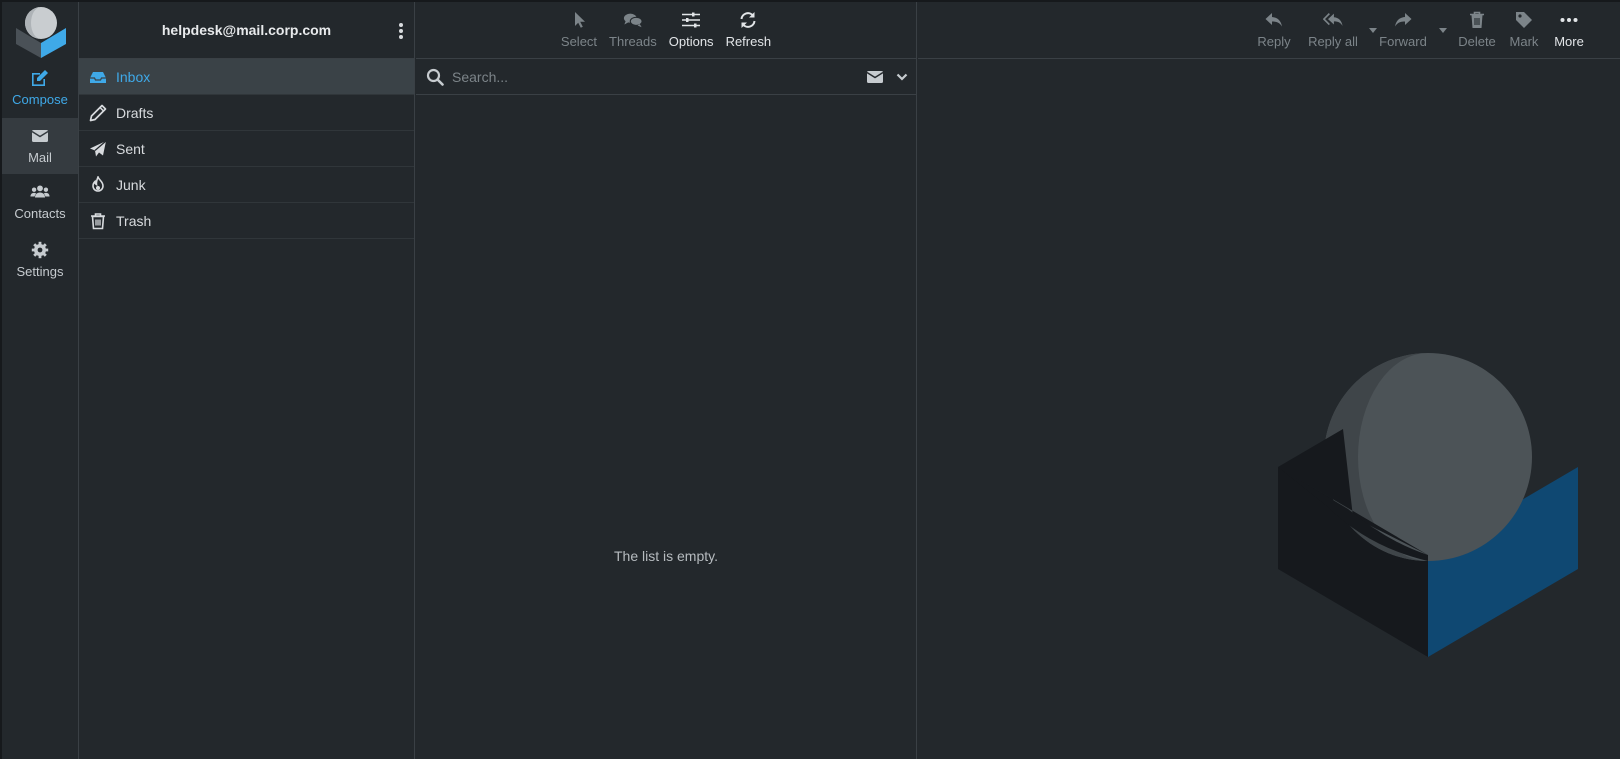 This screenshot has height=759, width=1620. I want to click on reply-label: Reply, so click(1274, 41).